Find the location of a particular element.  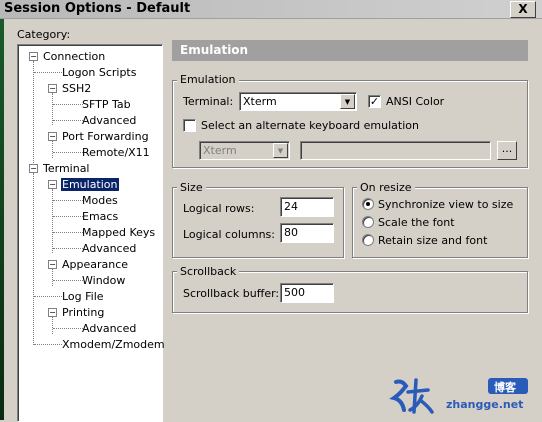

resize-option-label: Synchronize view to size is located at coordinates (446, 204).